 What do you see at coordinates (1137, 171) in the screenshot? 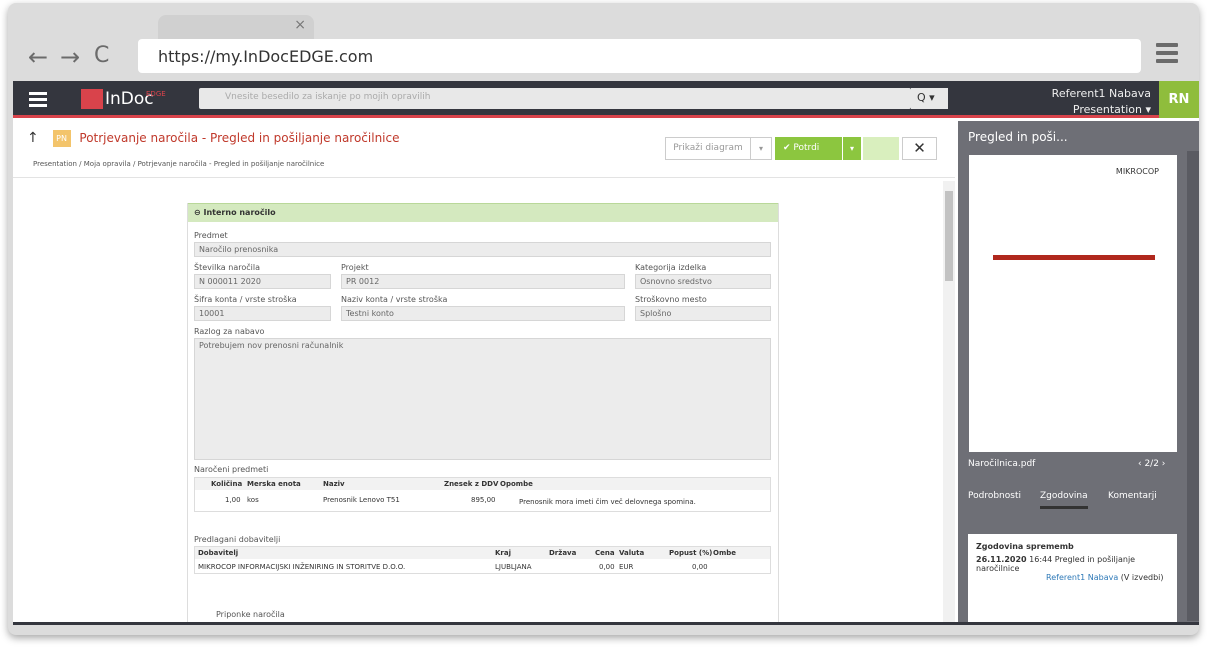
I see `pdf-brand: MIKROCOP` at bounding box center [1137, 171].